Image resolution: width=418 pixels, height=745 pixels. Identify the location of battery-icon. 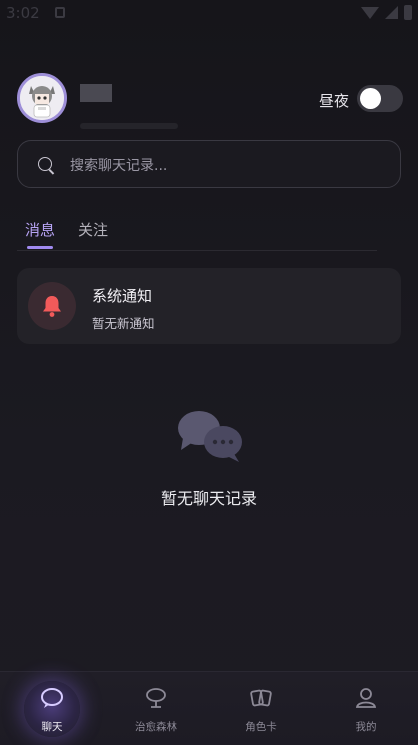
(408, 12).